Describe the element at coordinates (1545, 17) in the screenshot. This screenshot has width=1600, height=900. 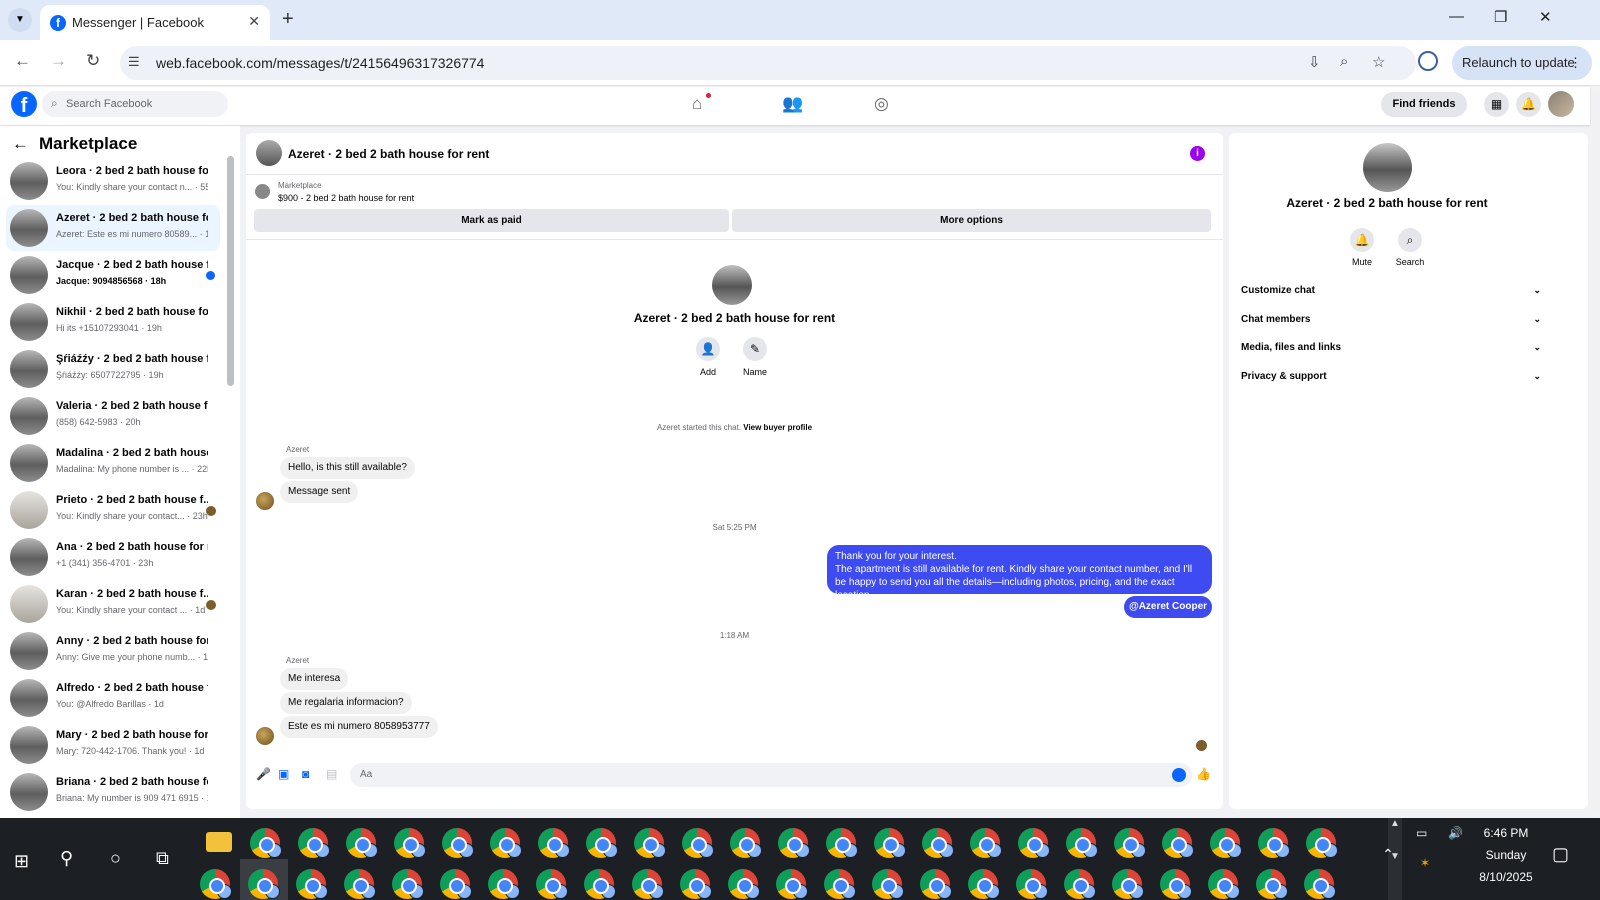
I see `close-window-button: ✕` at that location.